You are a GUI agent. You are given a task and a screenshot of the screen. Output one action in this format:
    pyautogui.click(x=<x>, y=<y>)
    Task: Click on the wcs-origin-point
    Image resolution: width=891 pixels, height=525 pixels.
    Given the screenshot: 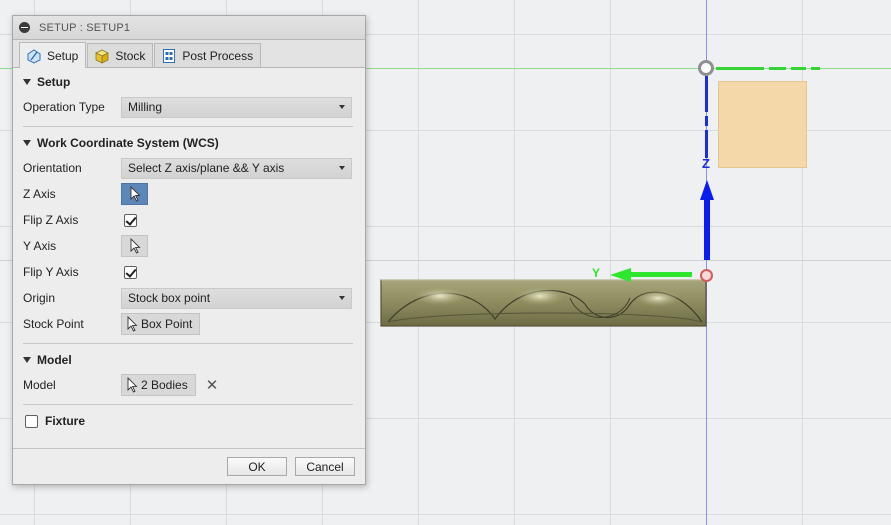 What is the action you would take?
    pyautogui.click(x=706, y=275)
    